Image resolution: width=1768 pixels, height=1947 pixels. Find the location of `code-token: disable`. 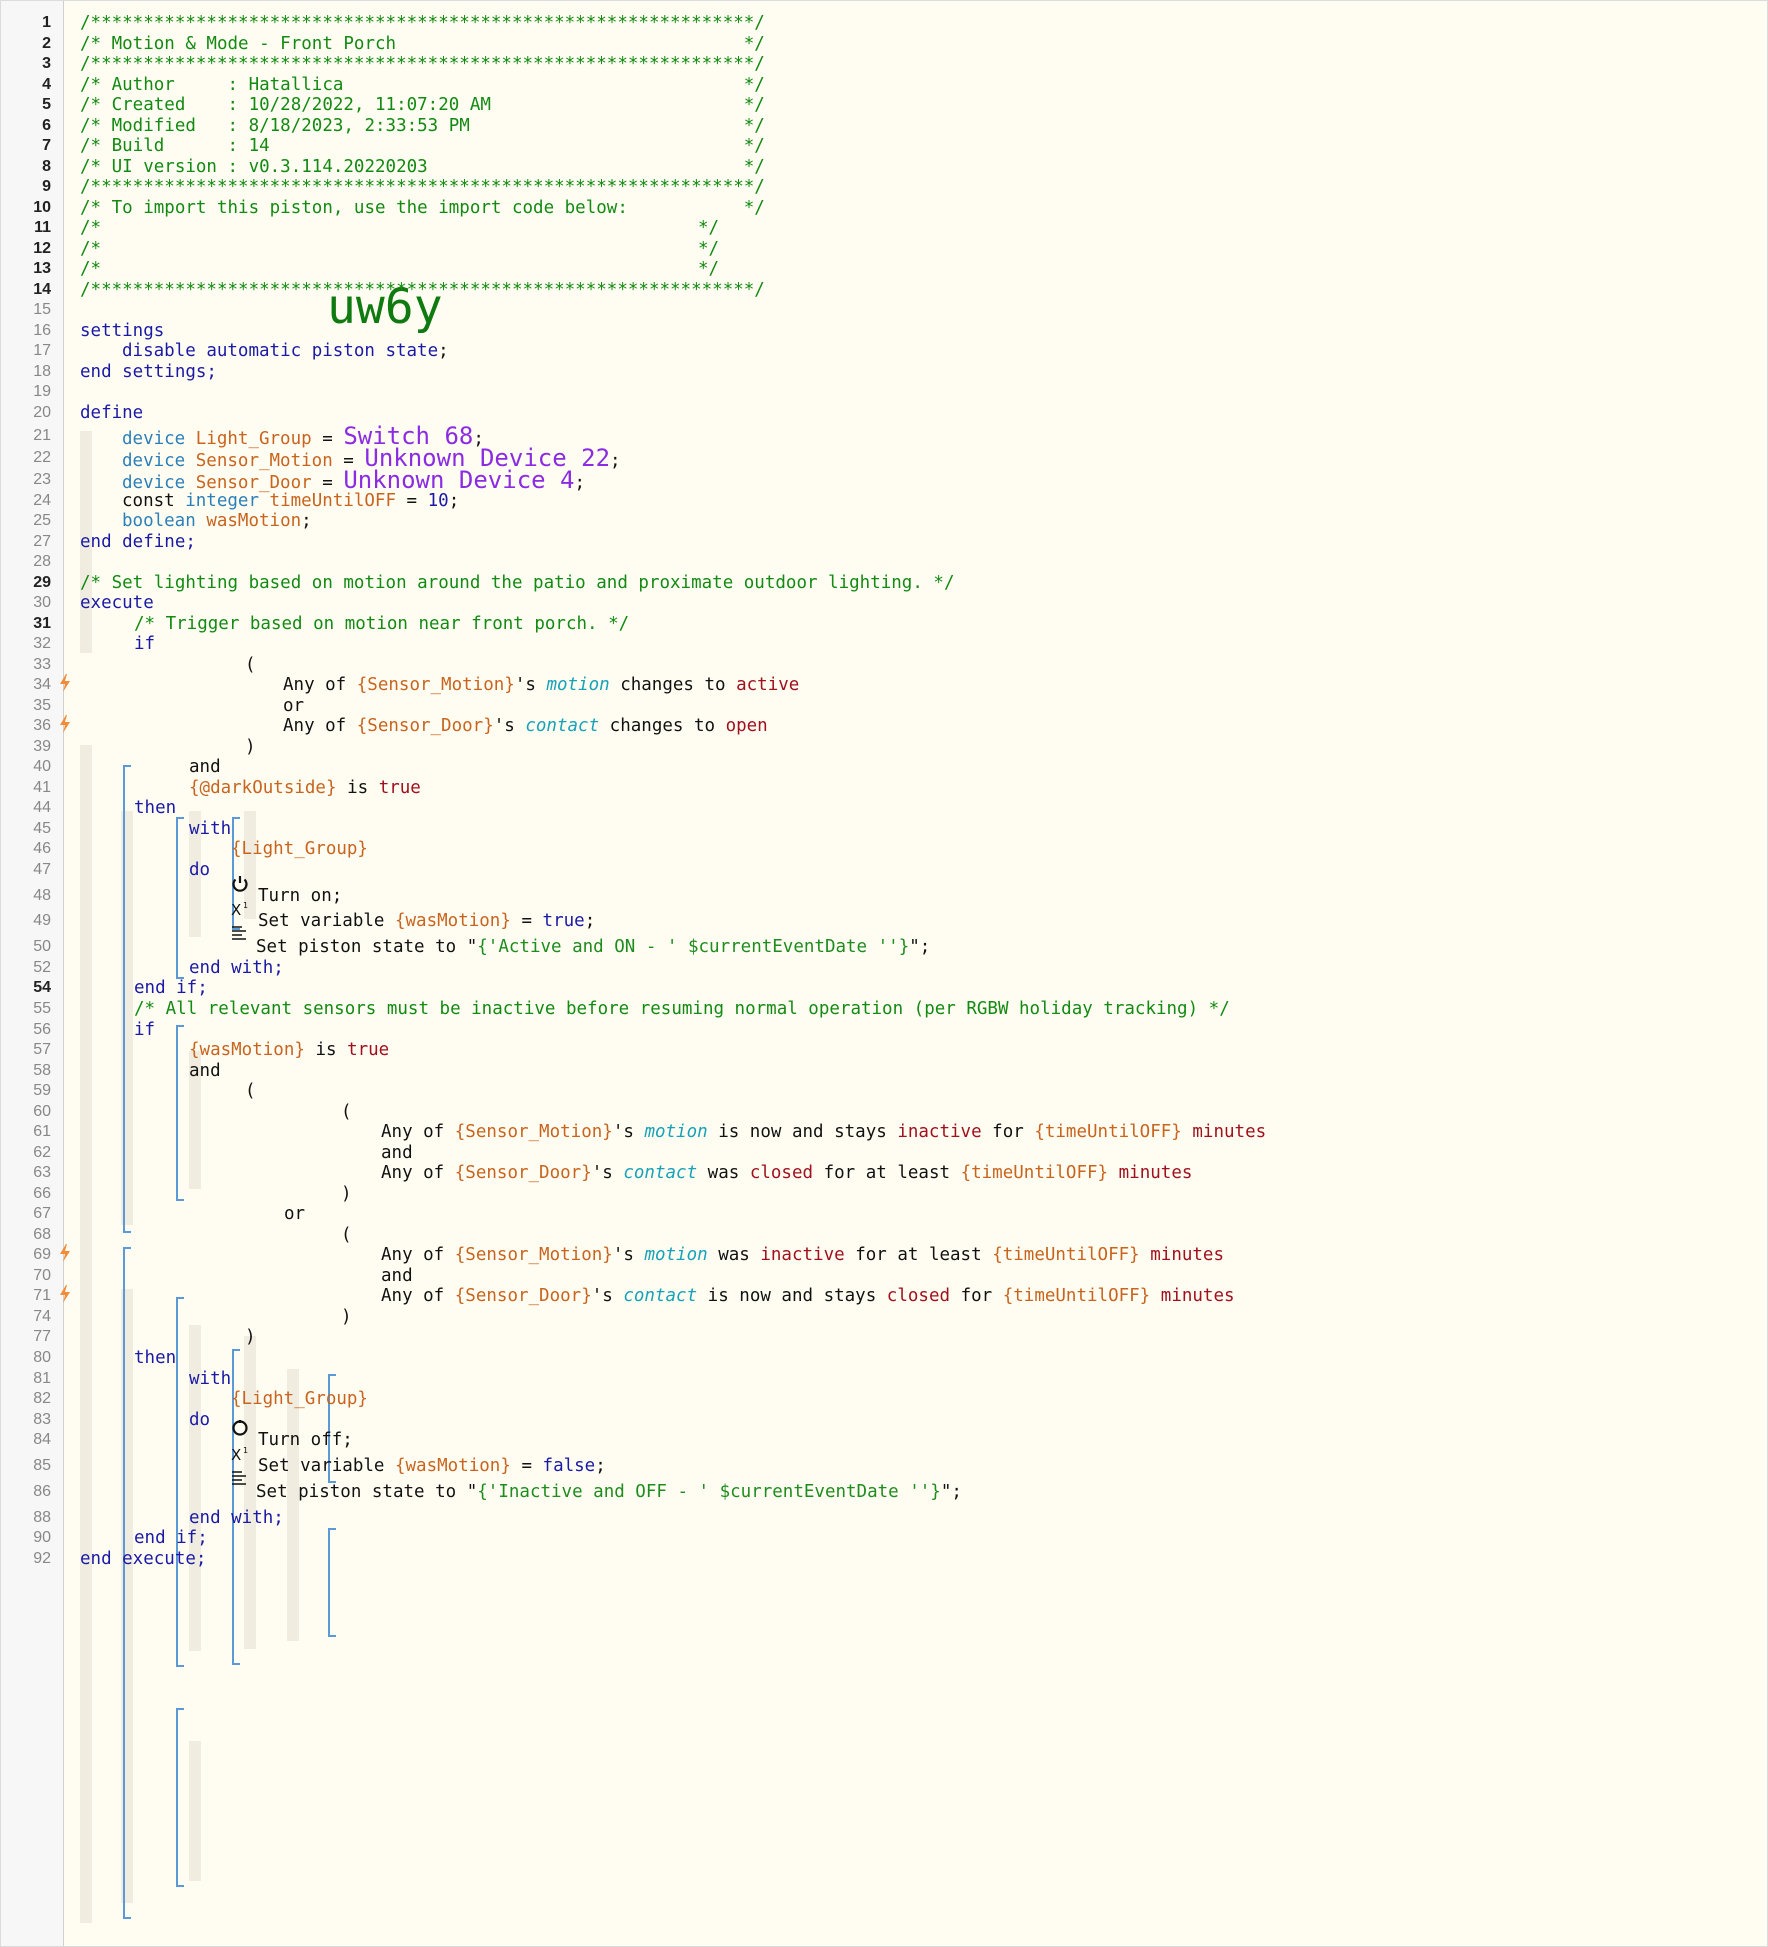

code-token: disable is located at coordinates (159, 351).